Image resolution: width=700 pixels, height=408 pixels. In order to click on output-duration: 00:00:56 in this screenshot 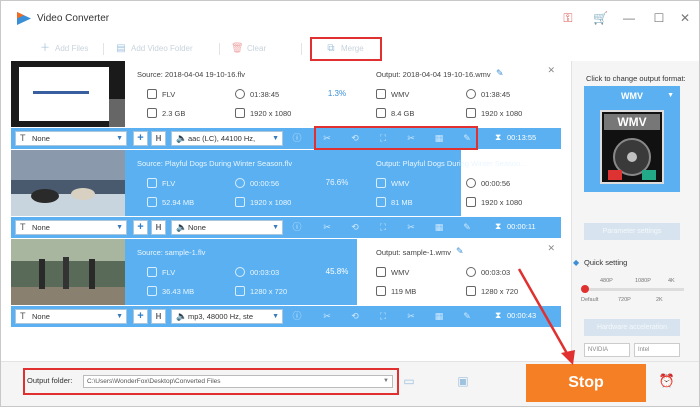, I will do `click(496, 183)`.